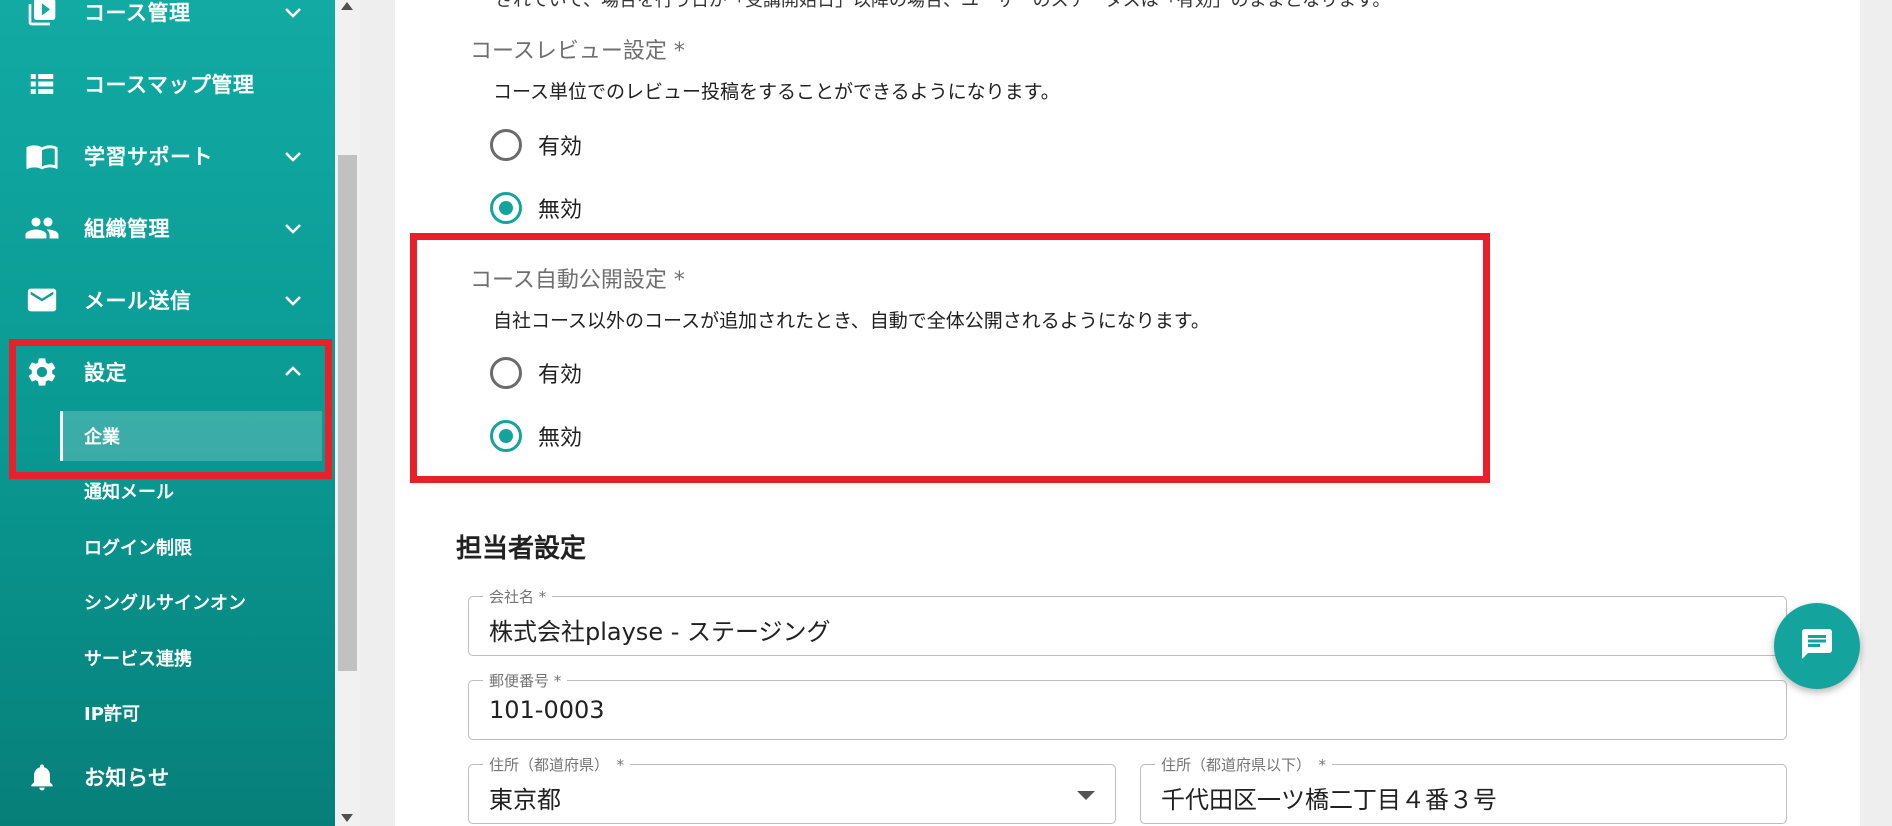  I want to click on course-review-disabled-option: 無効, so click(536, 208).